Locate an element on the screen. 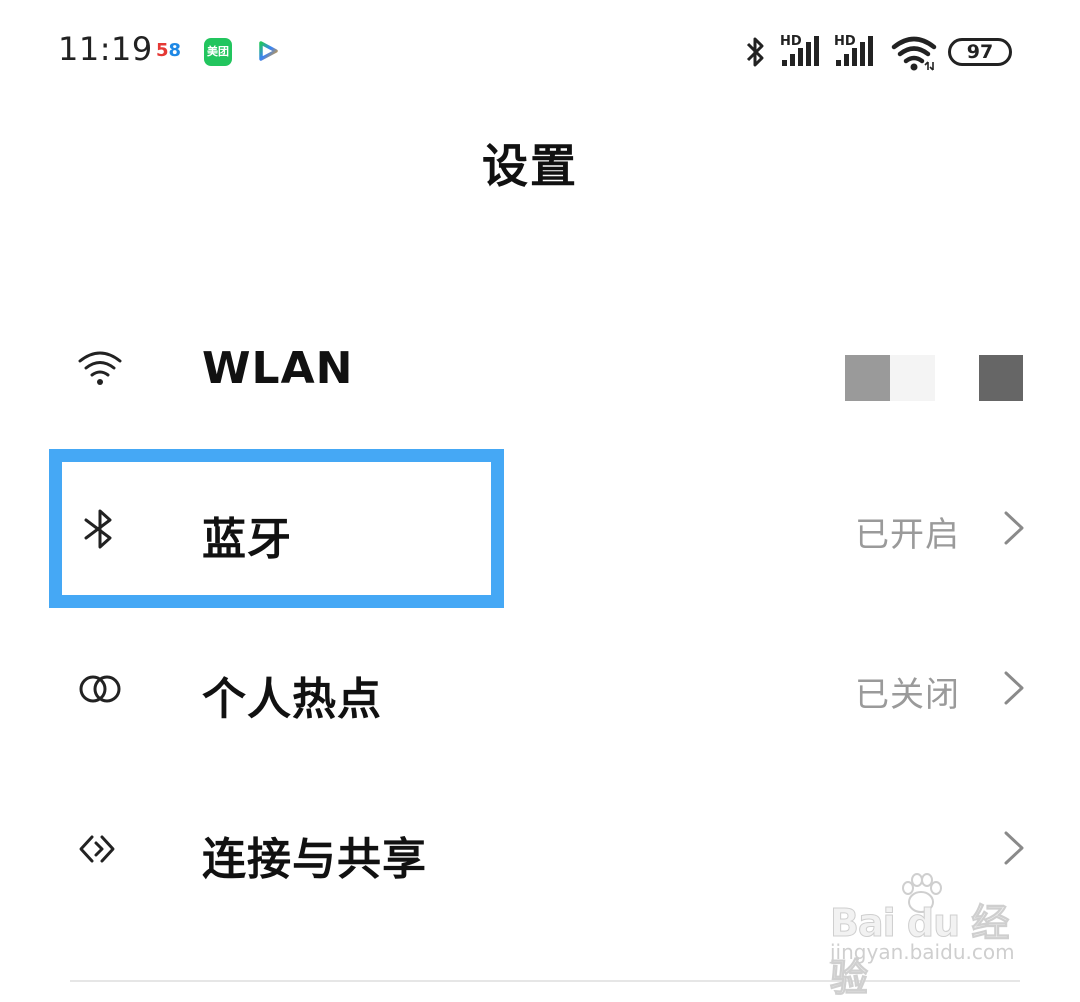  signal-1-hd-label: HD is located at coordinates (791, 41).